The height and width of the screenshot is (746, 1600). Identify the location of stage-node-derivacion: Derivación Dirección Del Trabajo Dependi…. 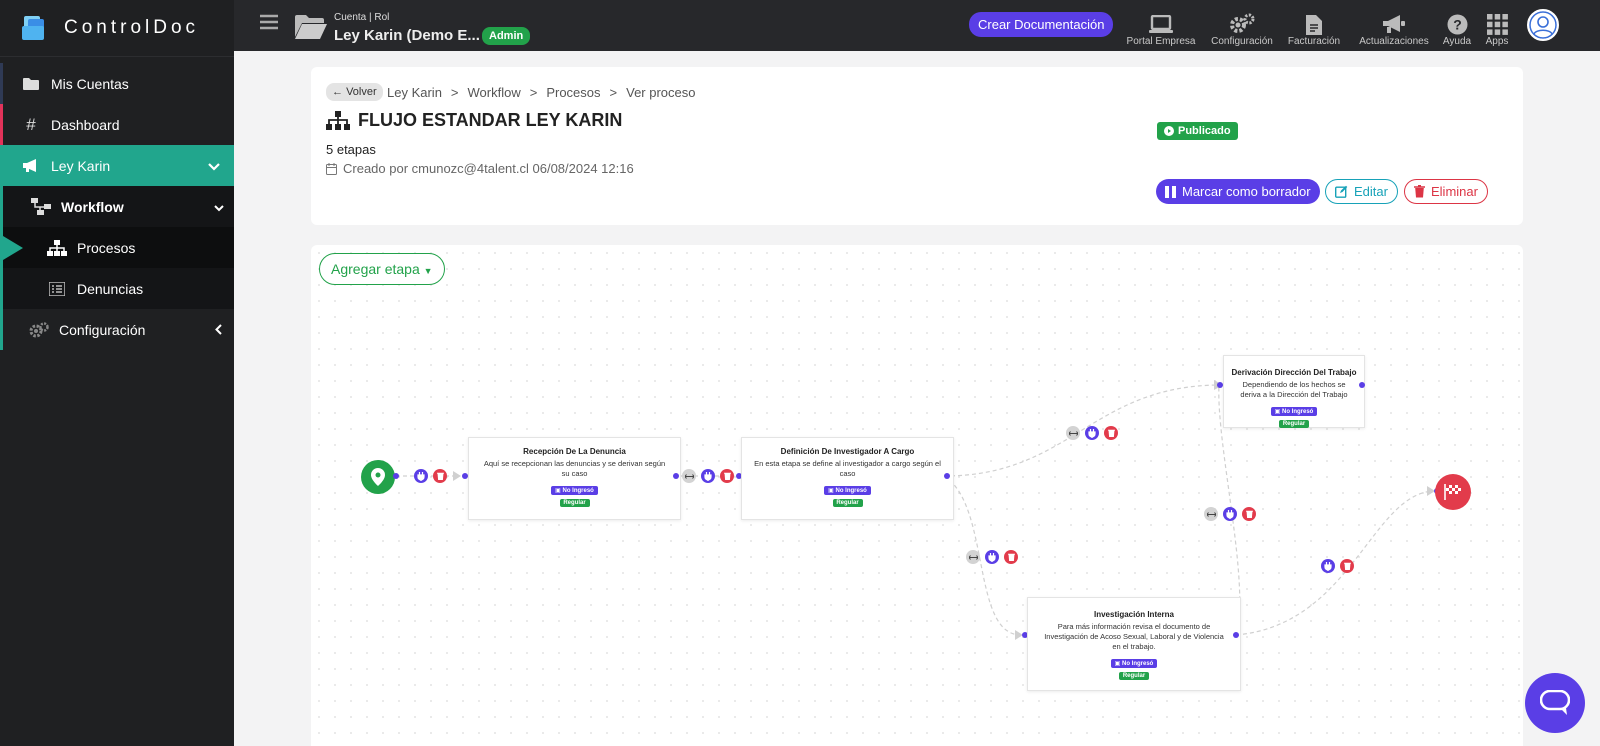
(1294, 391).